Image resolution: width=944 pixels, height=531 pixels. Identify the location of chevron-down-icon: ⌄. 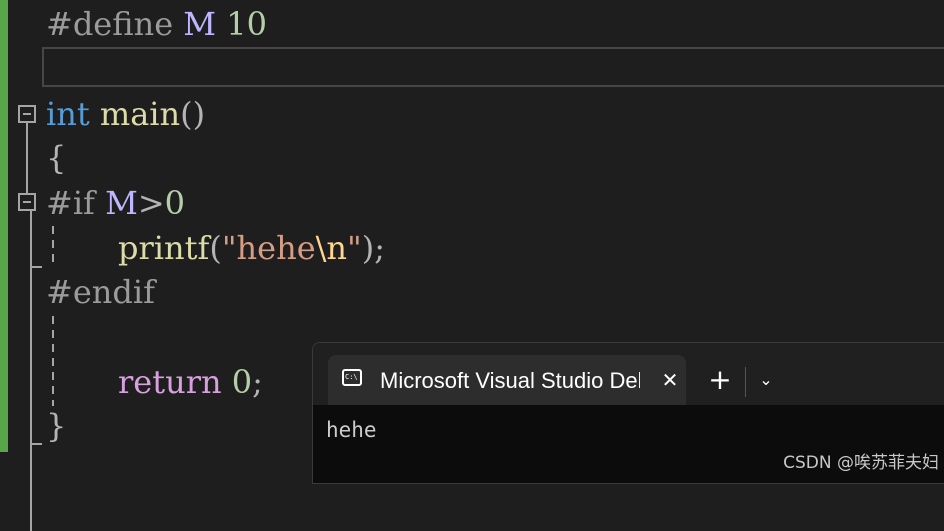
(766, 380).